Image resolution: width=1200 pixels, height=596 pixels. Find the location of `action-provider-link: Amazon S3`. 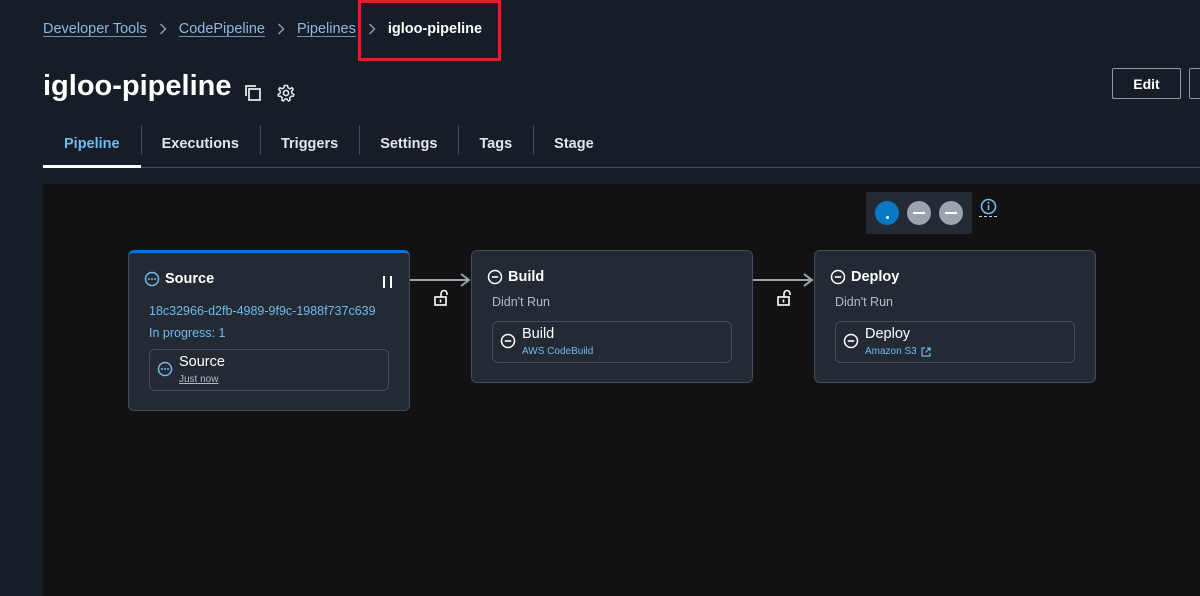

action-provider-link: Amazon S3 is located at coordinates (898, 351).